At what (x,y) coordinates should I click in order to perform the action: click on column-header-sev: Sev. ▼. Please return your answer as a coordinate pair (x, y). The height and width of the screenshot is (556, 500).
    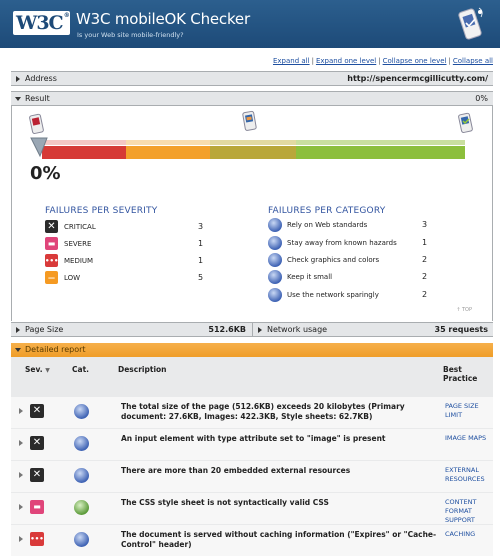
    Looking at the image, I should click on (37, 369).